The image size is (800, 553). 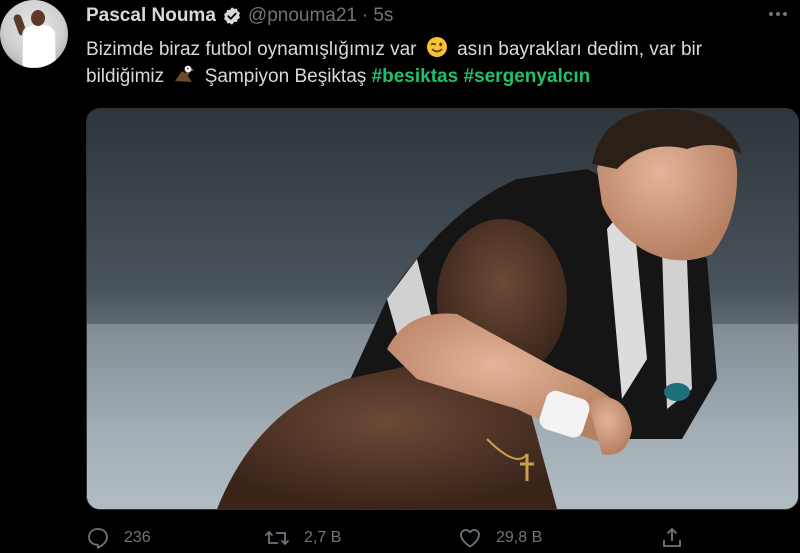 What do you see at coordinates (38, 18) in the screenshot?
I see `avatar-figure-head` at bounding box center [38, 18].